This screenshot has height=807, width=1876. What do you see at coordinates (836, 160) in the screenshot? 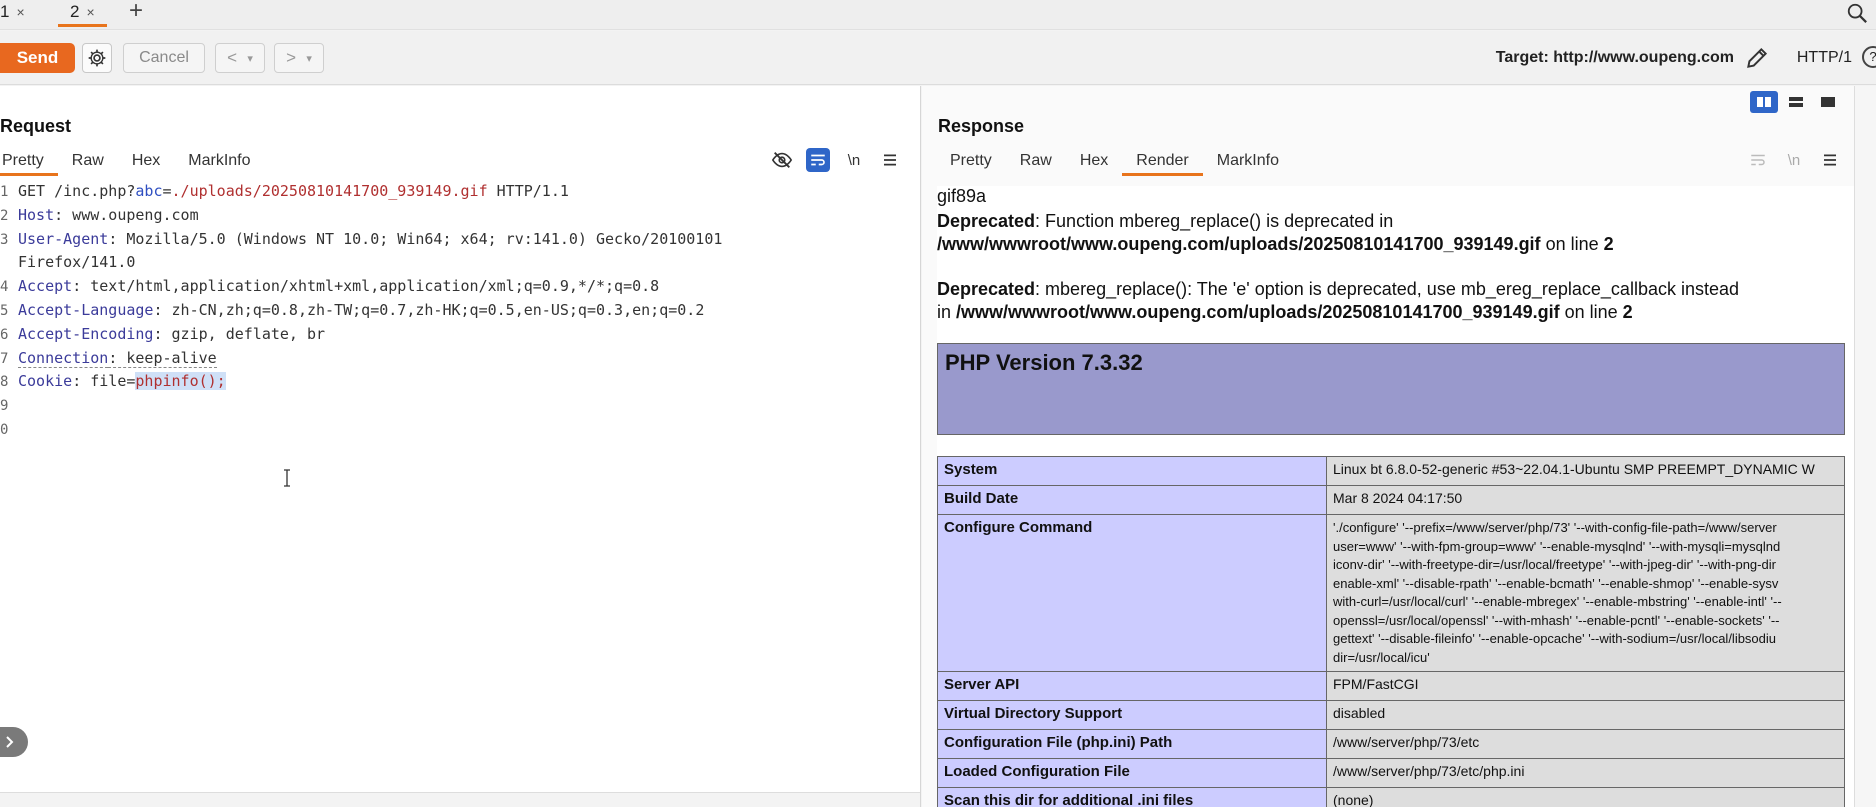
I see `request-tools: \n` at bounding box center [836, 160].